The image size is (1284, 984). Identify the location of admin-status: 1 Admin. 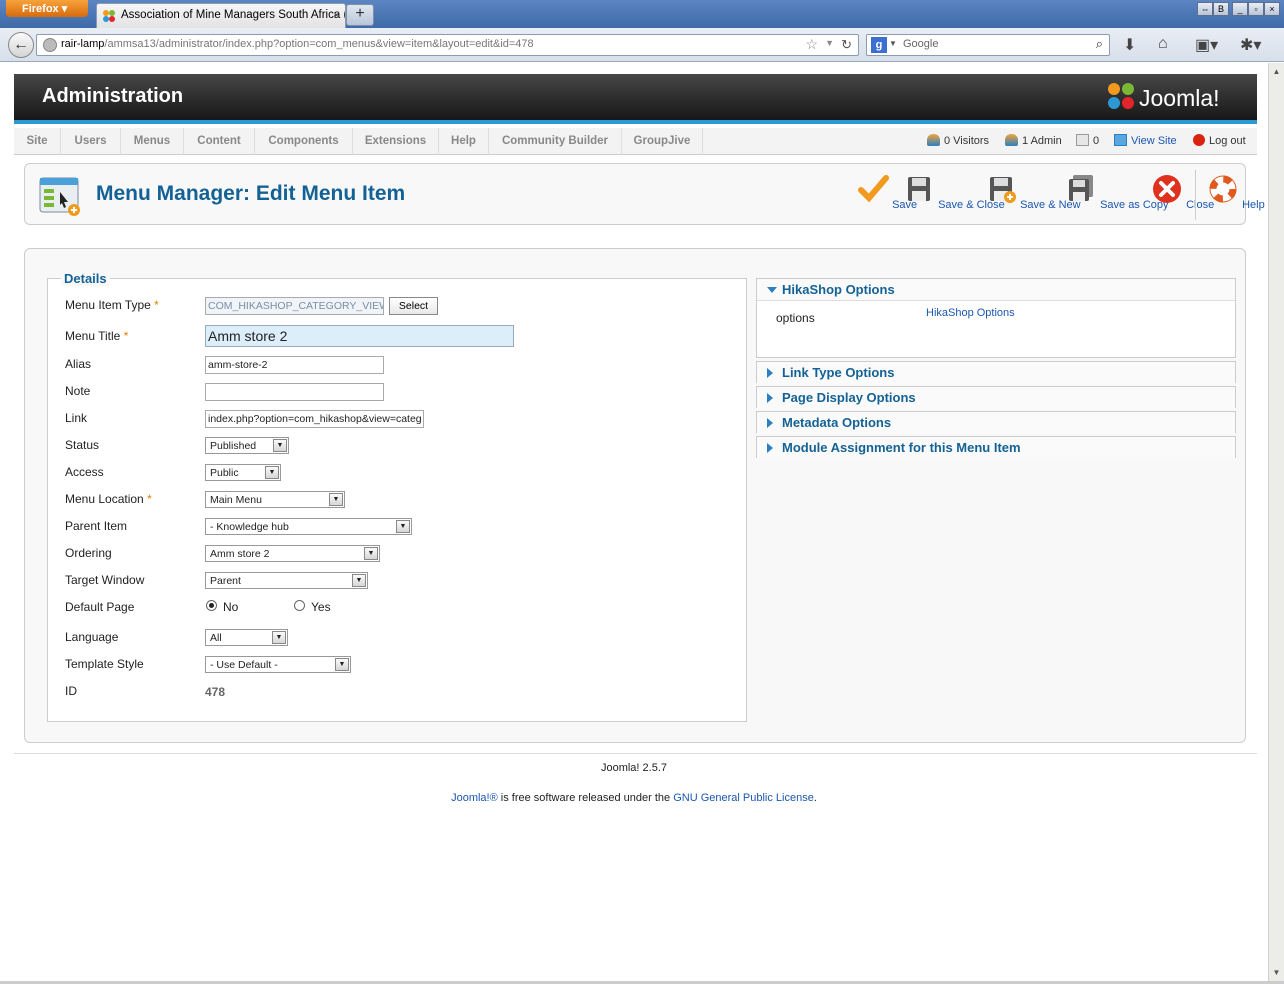
(1033, 140).